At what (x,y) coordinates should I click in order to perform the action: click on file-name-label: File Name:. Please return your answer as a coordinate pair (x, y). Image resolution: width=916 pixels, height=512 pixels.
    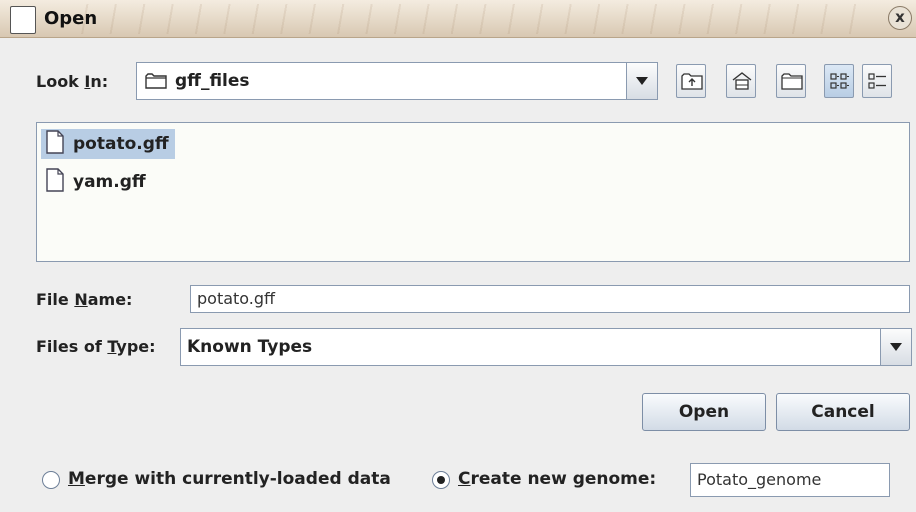
    Looking at the image, I should click on (84, 299).